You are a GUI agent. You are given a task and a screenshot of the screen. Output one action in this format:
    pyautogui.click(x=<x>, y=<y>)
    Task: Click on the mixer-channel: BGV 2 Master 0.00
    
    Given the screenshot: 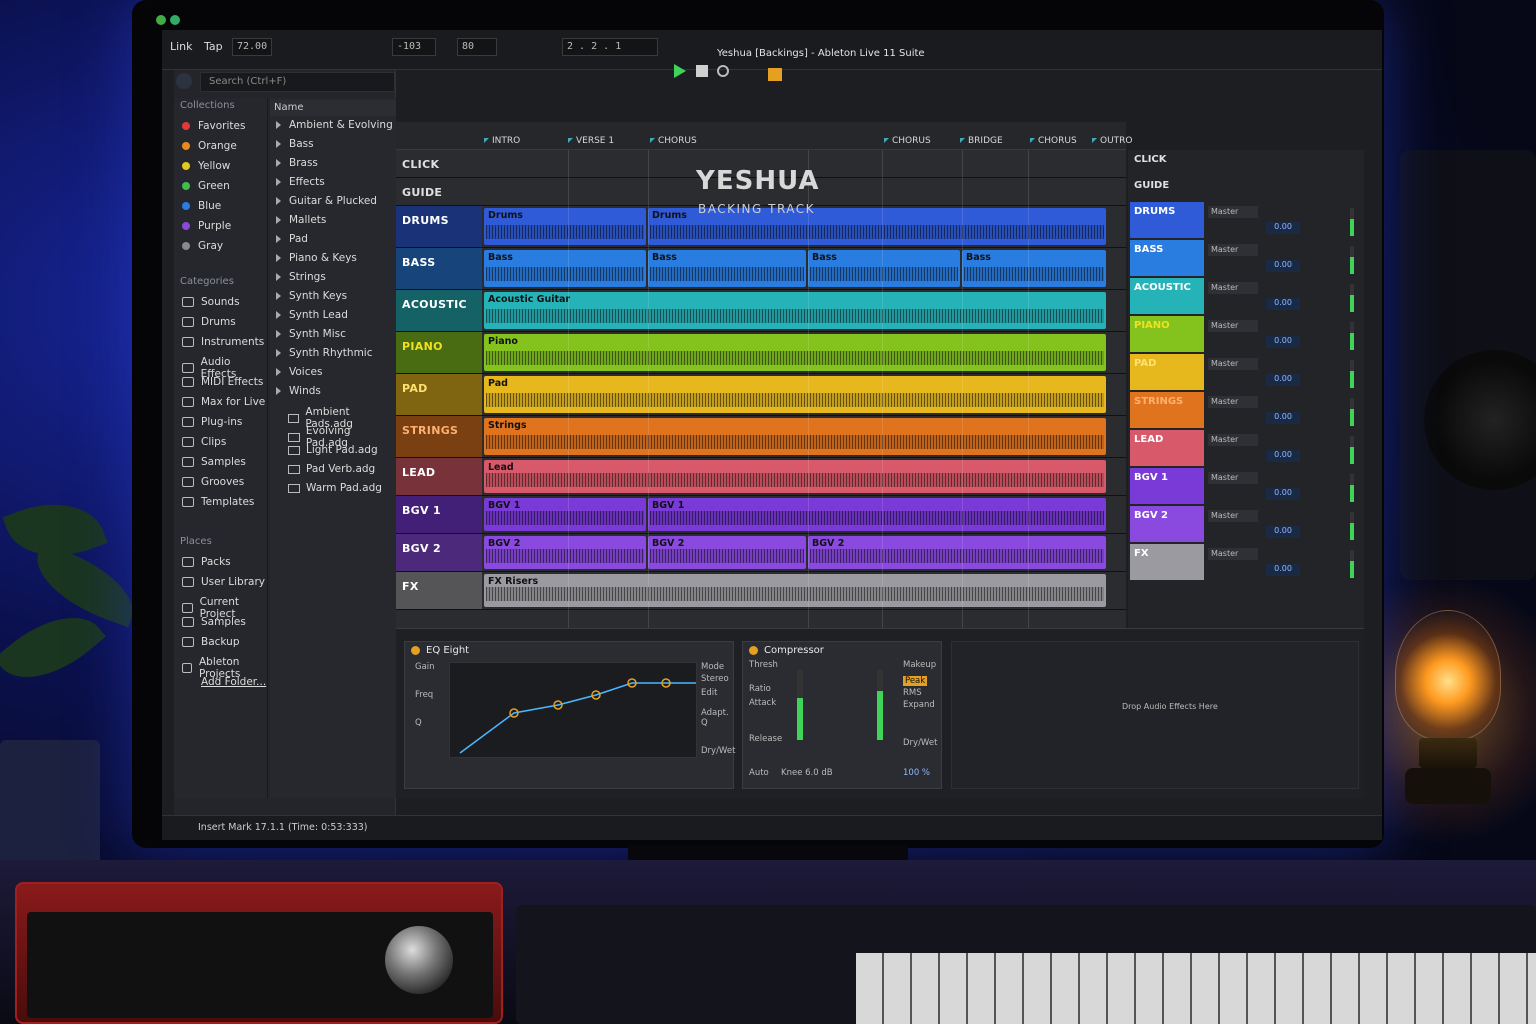 What is the action you would take?
    pyautogui.click(x=1246, y=525)
    